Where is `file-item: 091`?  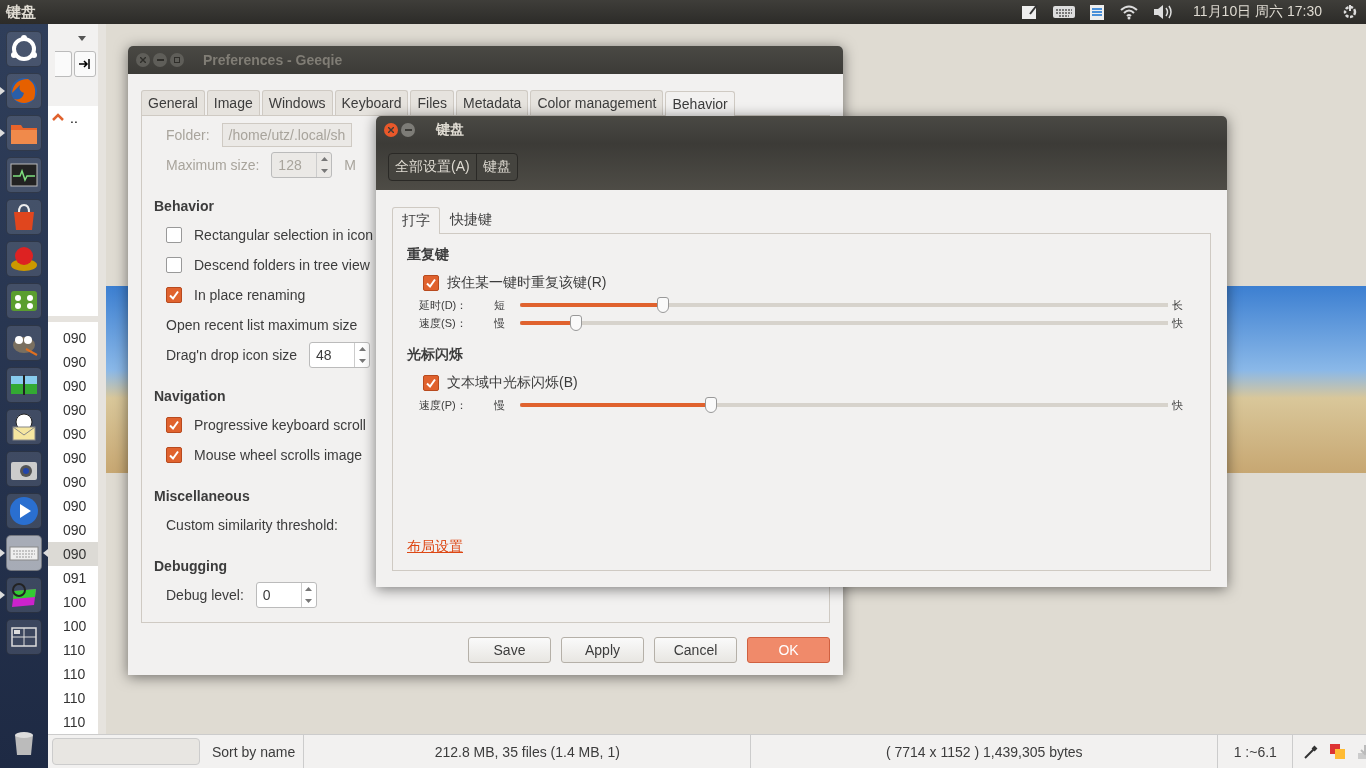
file-item: 091 is located at coordinates (73, 578).